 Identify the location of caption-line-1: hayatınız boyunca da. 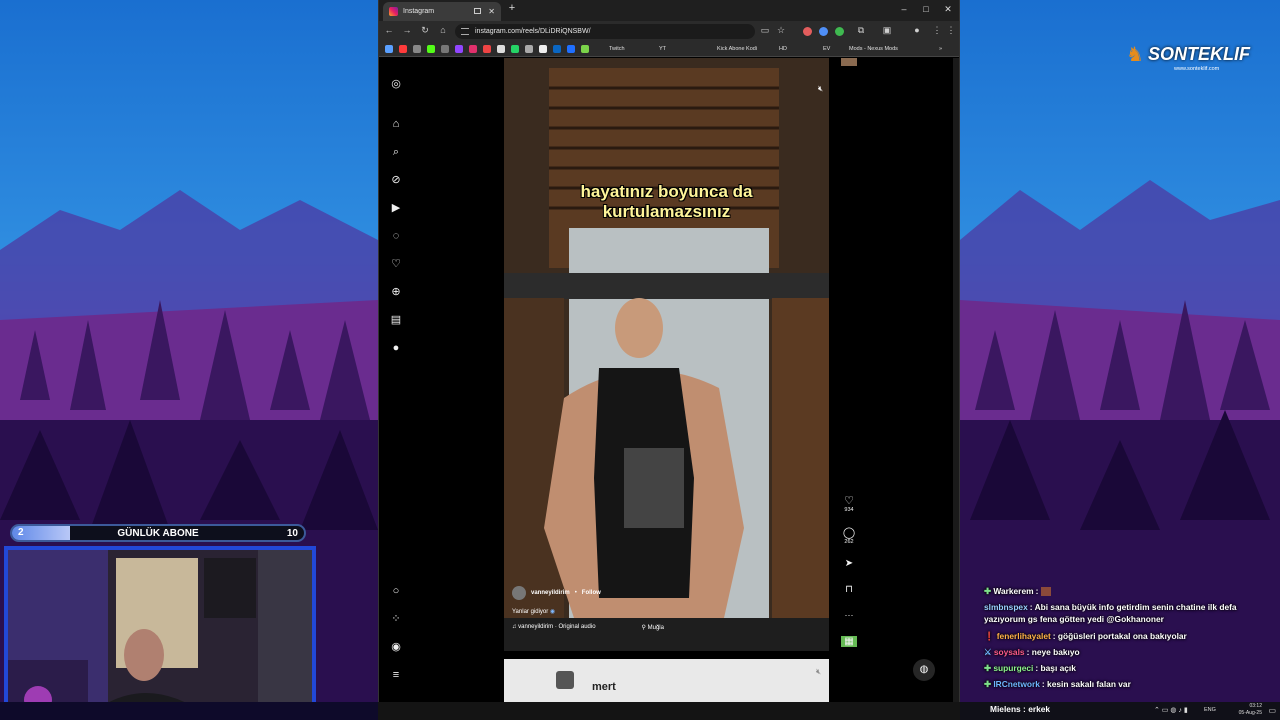
(666, 191).